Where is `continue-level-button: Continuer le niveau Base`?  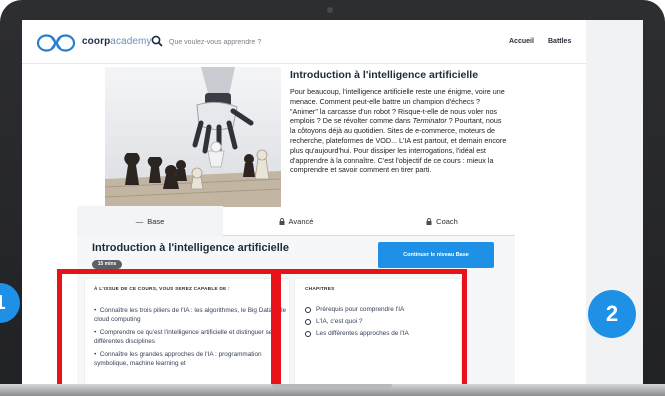 continue-level-button: Continuer le niveau Base is located at coordinates (436, 255).